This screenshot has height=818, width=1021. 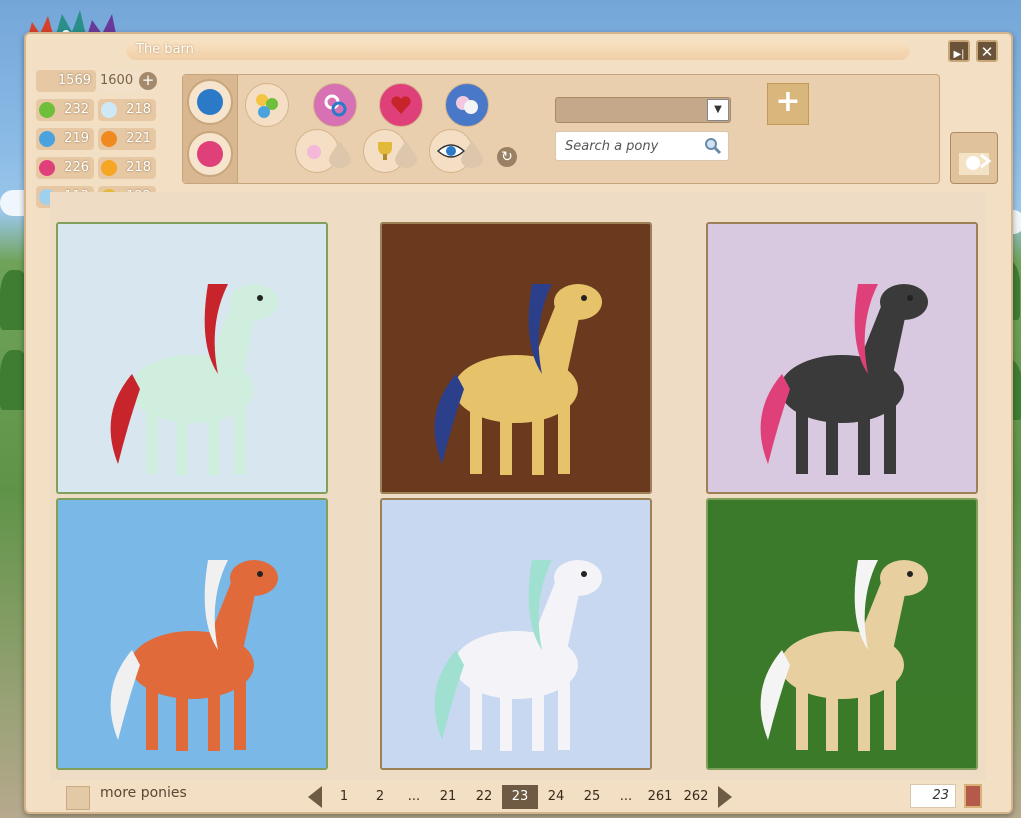 I want to click on add-category-button: +, so click(x=788, y=104).